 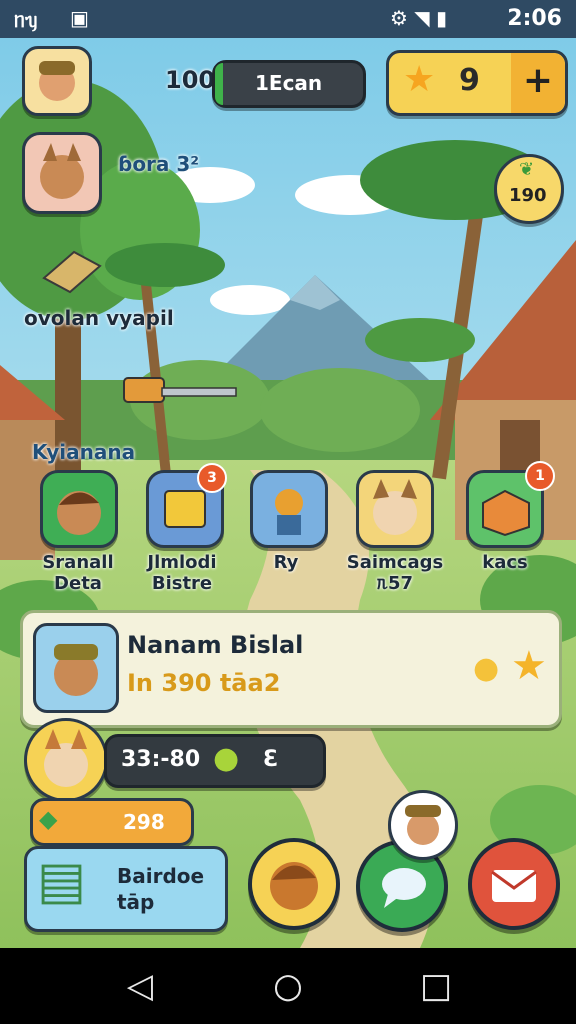 I want to click on coin-counter: ◆ 298, so click(x=112, y=822).